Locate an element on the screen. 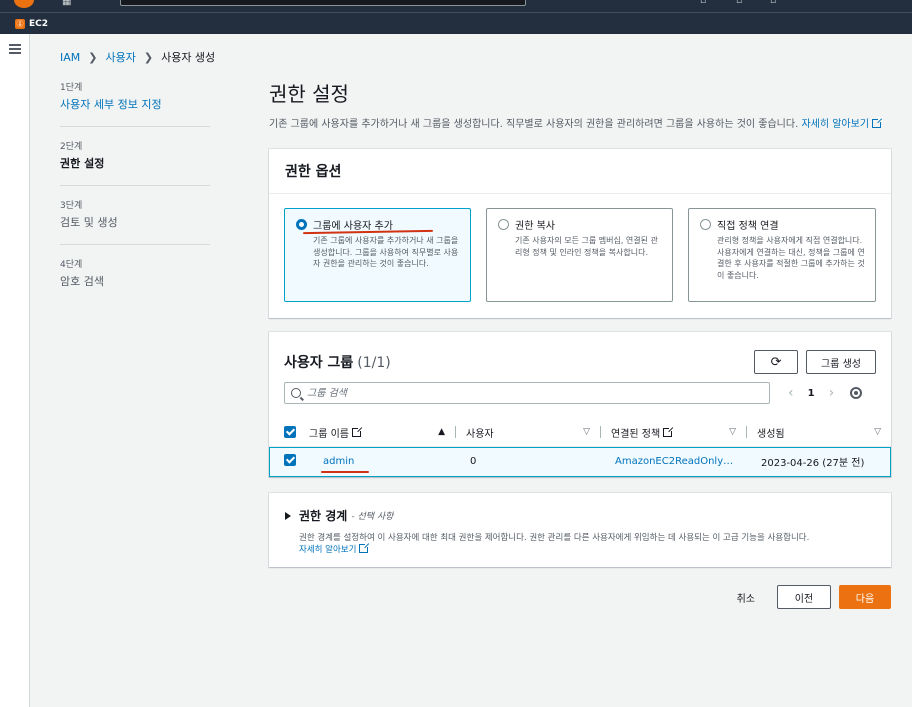  ec2-service-link: EC2 is located at coordinates (38, 24).